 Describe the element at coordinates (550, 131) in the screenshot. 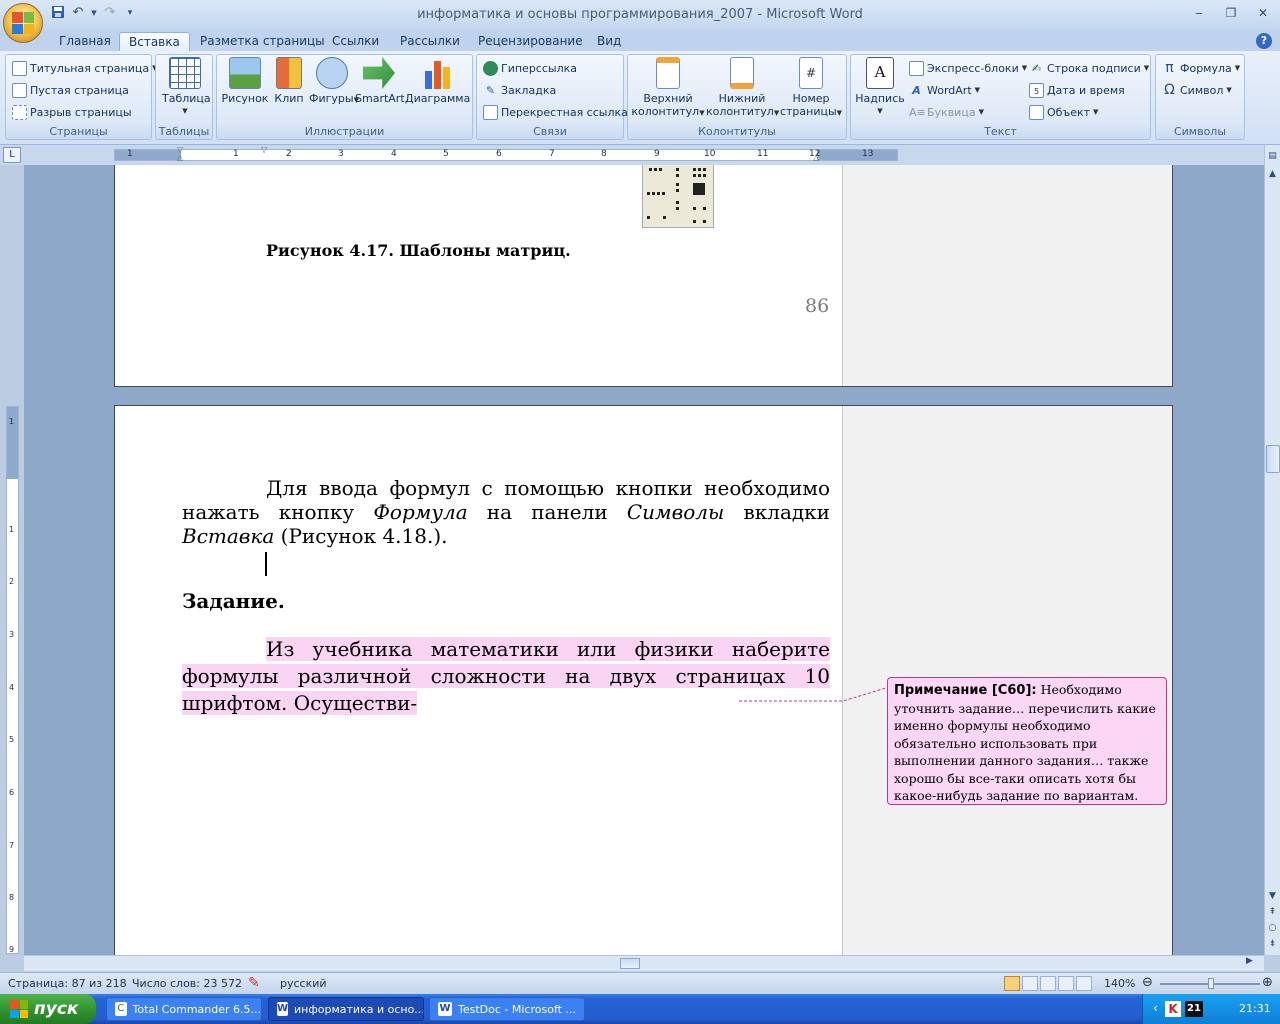

I see `group-label-links: Связи` at that location.